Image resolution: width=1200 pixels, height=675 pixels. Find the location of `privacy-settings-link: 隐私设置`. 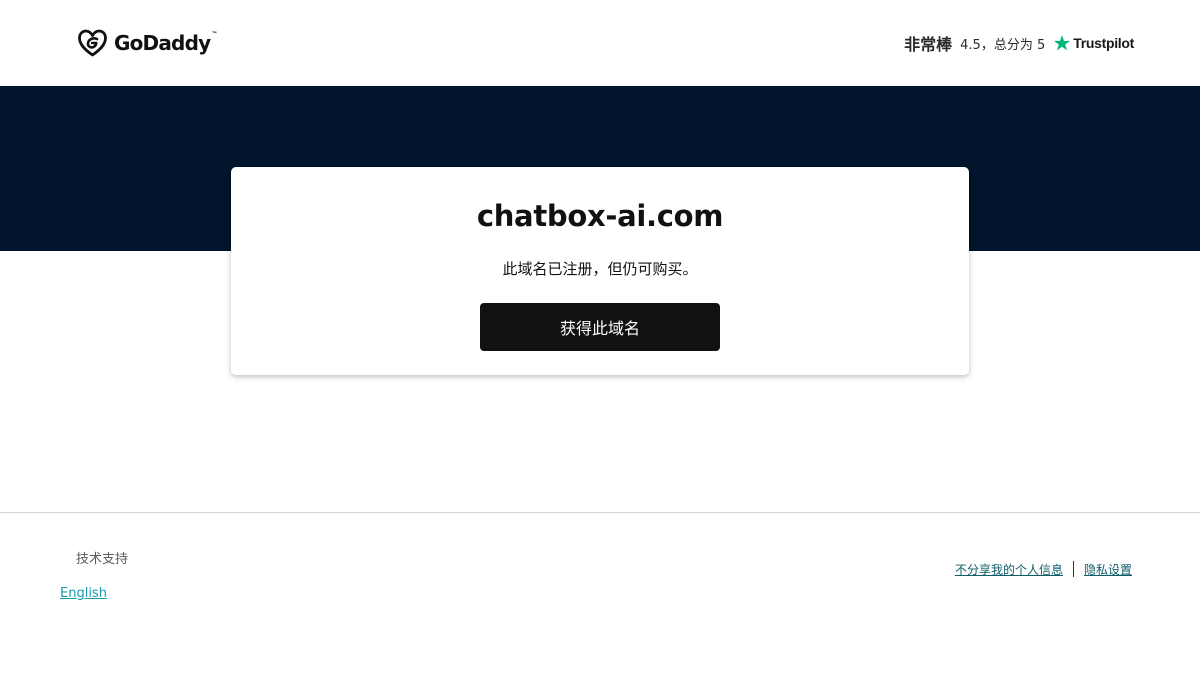

privacy-settings-link: 隐私设置 is located at coordinates (1108, 569).